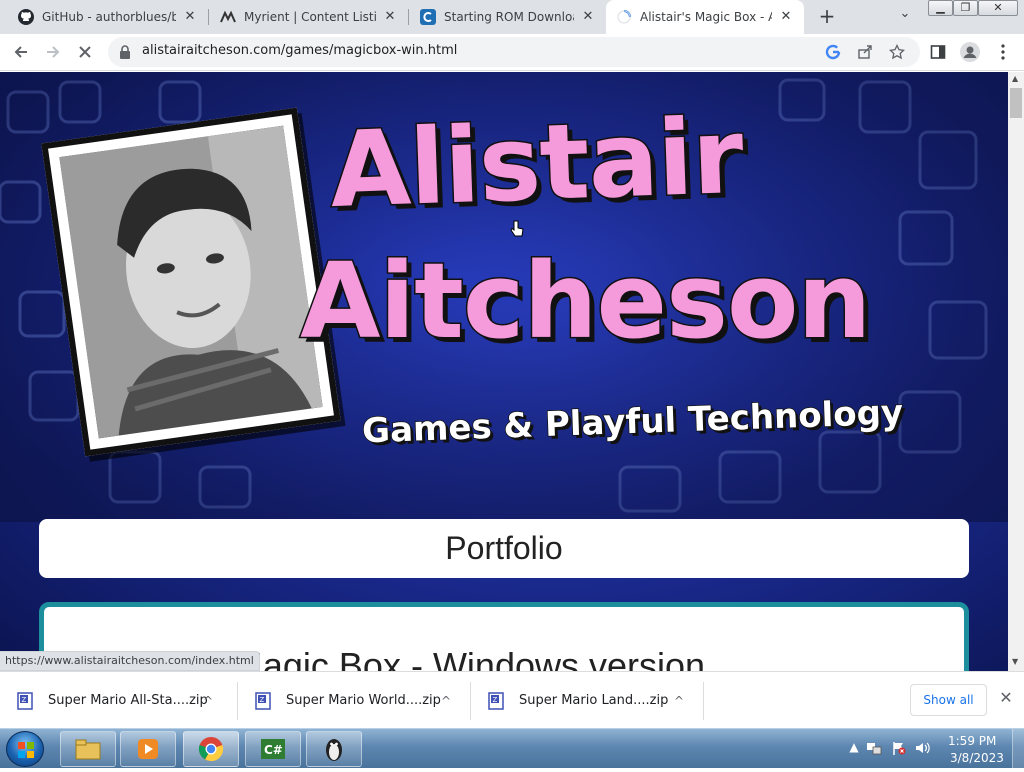 The height and width of the screenshot is (772, 1024). I want to click on side-panel-icon, so click(938, 52).